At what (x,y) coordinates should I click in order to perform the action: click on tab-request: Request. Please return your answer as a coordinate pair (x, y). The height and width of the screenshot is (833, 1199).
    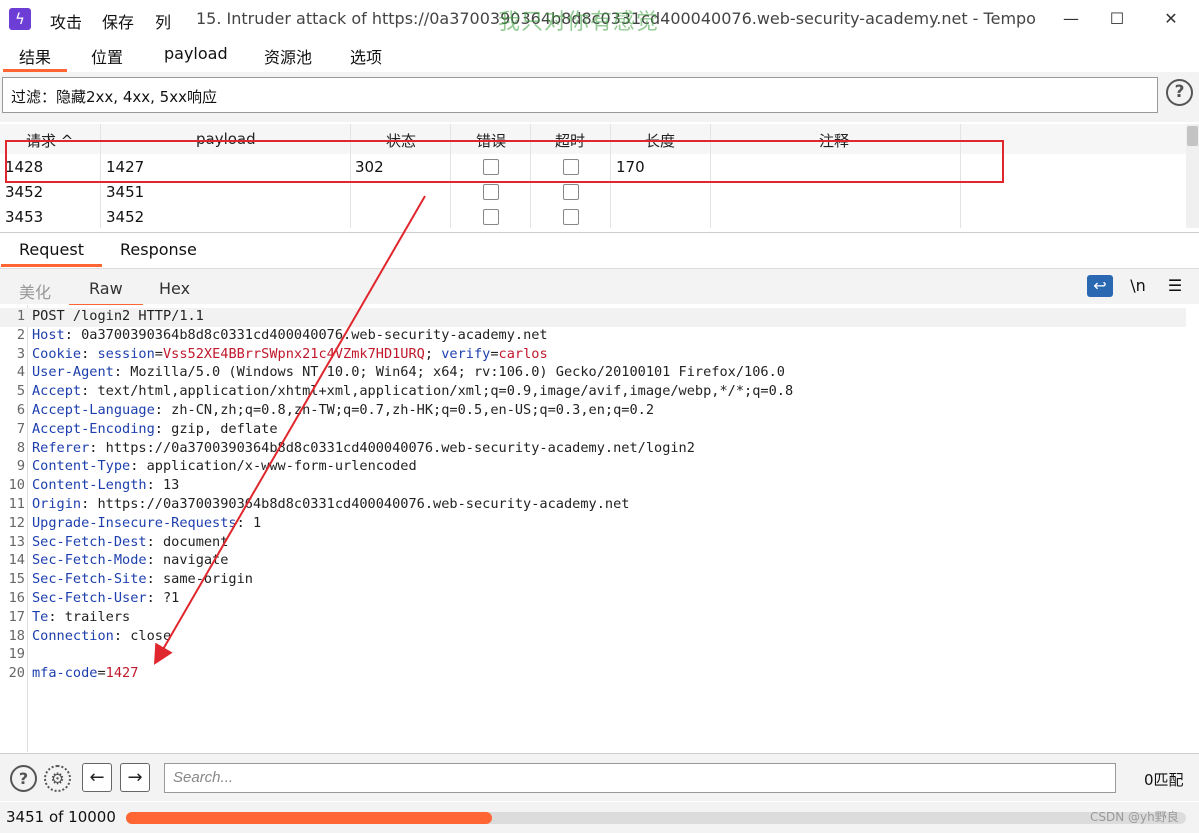
    Looking at the image, I should click on (51, 253).